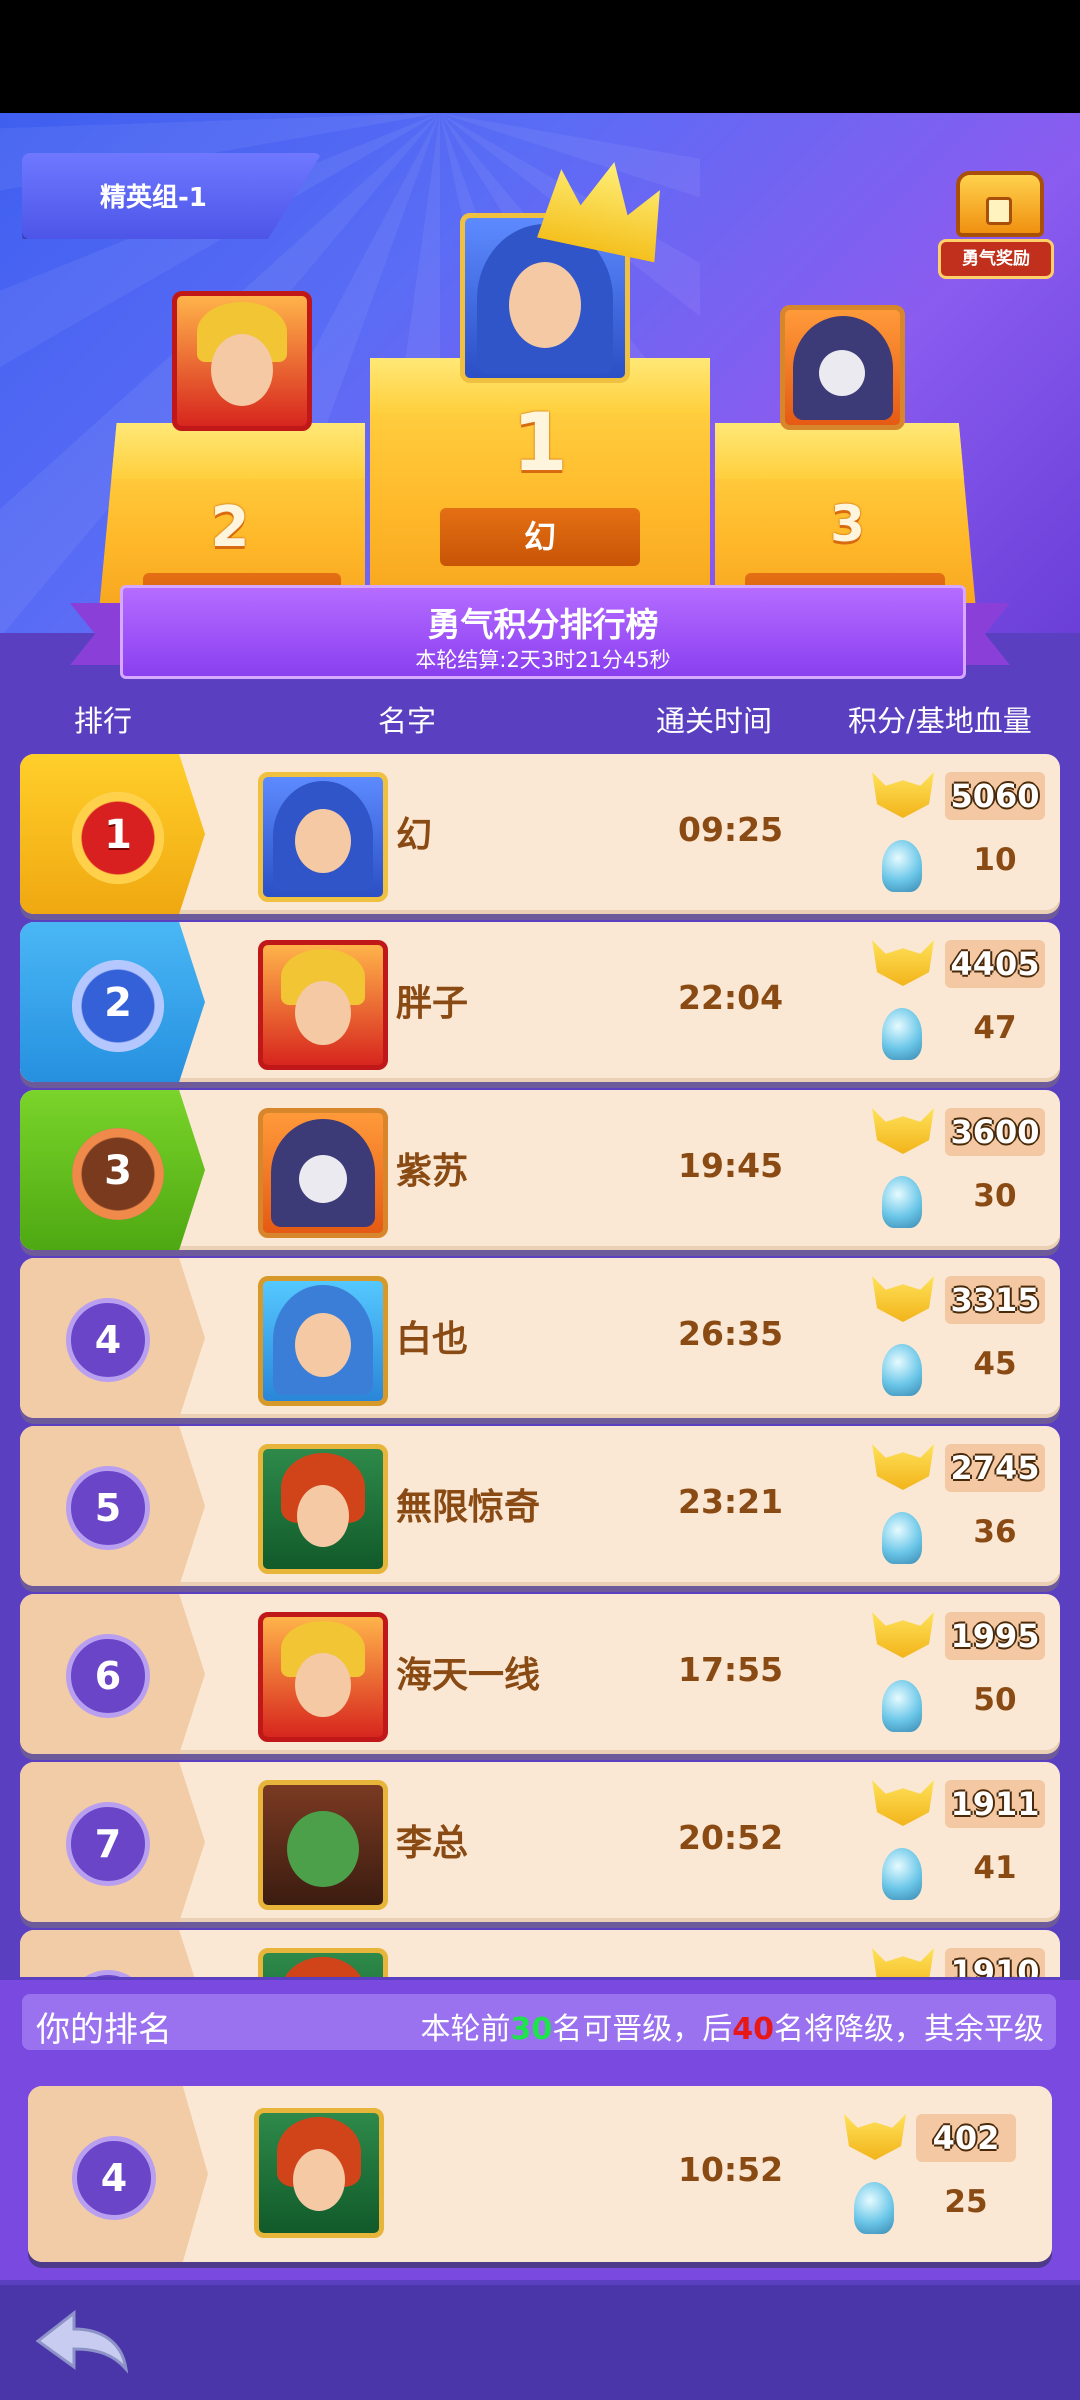 The height and width of the screenshot is (2400, 1080). I want to click on base-hp-value: 45, so click(995, 1364).